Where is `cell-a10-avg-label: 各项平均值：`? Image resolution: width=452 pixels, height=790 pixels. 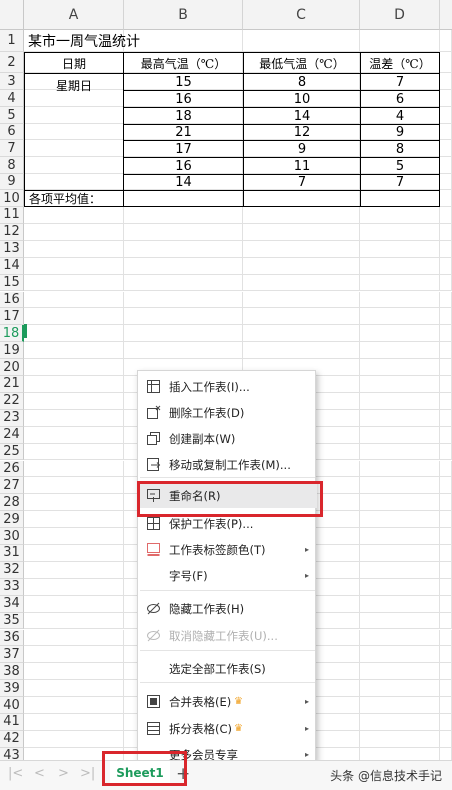
cell-a10-avg-label: 各项平均值： is located at coordinates (74, 198).